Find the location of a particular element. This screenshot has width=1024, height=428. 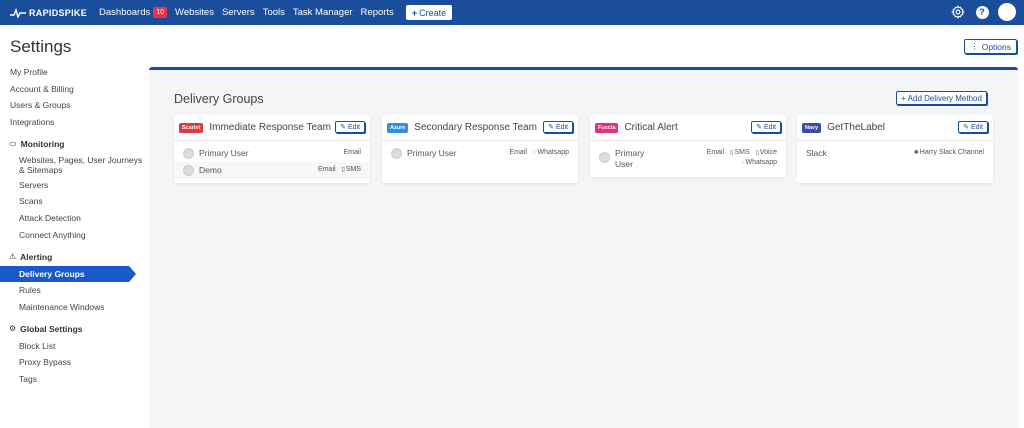

nav-tools-label: Tools is located at coordinates (273, 12).